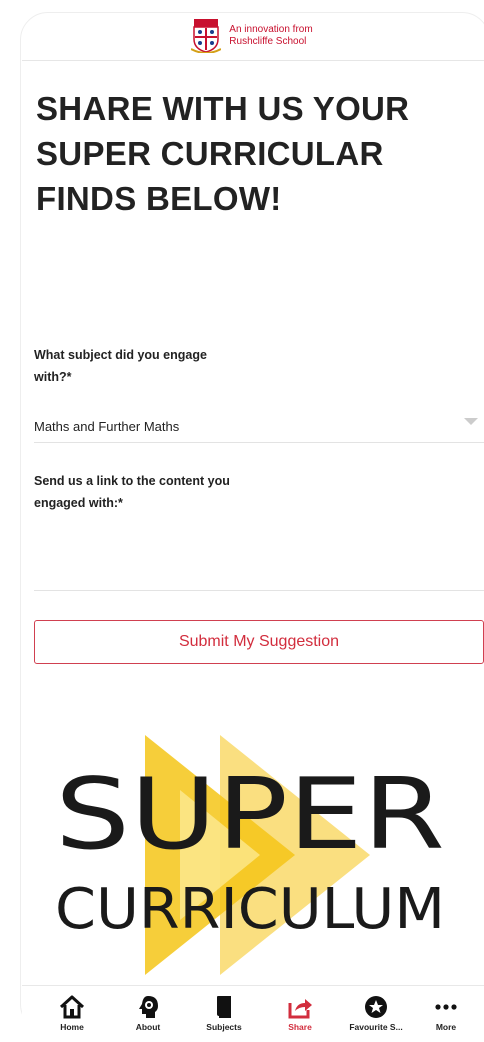 This screenshot has height=1042, width=484. Describe the element at coordinates (446, 1007) in the screenshot. I see `more-icon` at that location.